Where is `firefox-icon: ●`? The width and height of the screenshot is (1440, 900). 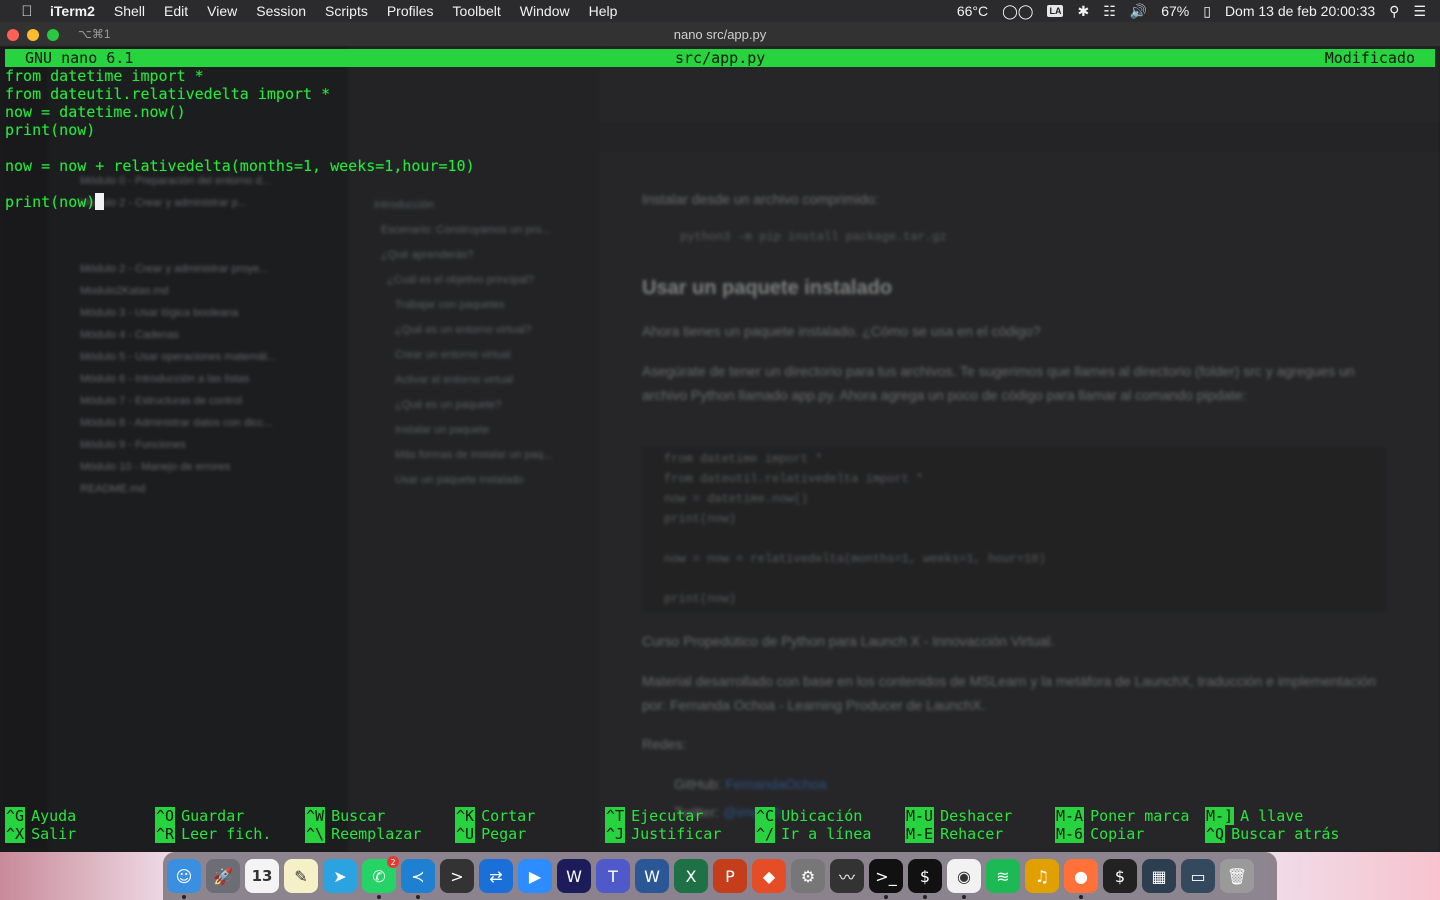 firefox-icon: ● is located at coordinates (1081, 879).